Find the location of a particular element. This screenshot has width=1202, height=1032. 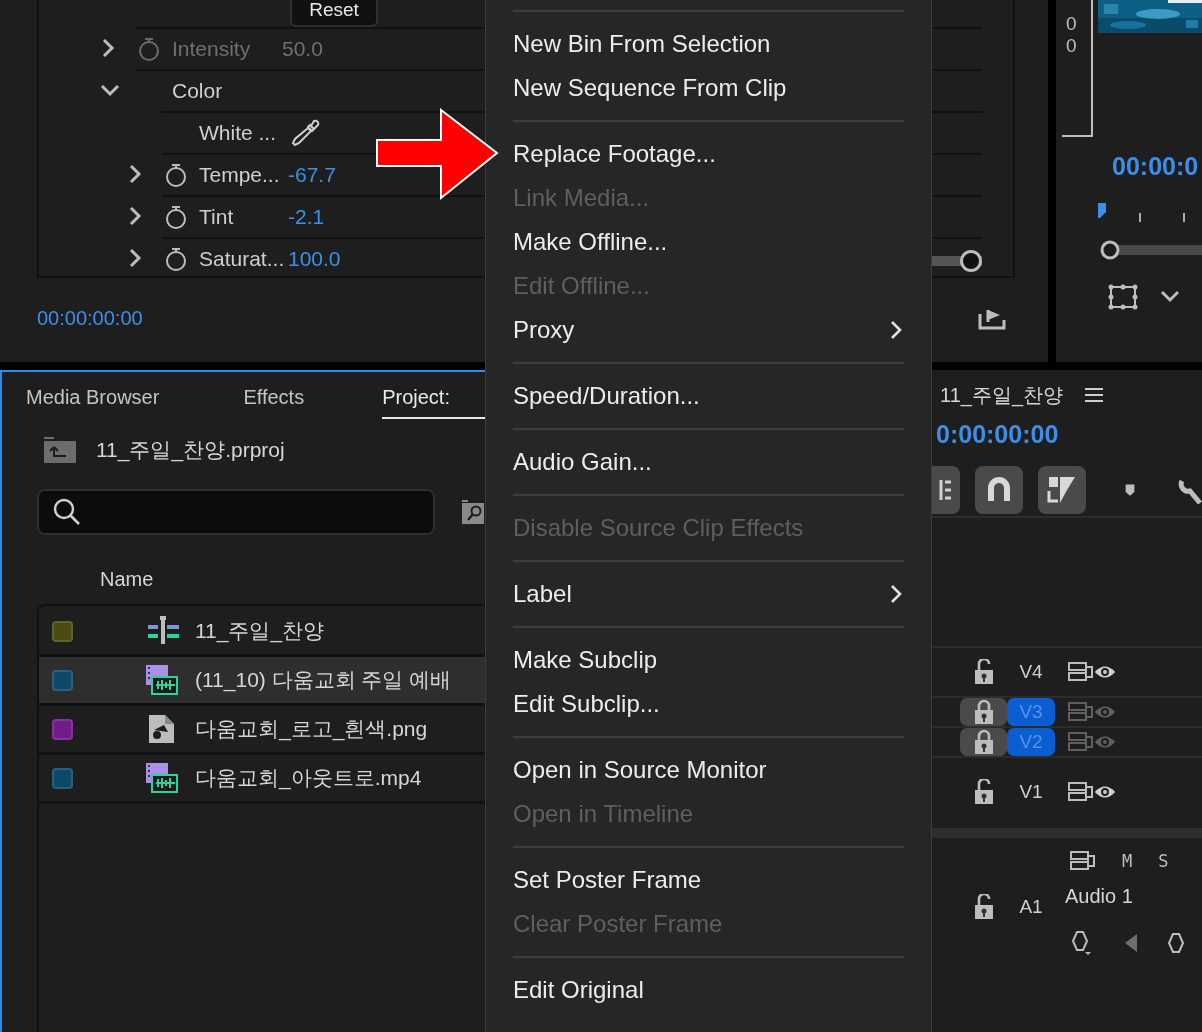

file-name: 11_주일_찬양 is located at coordinates (260, 631).